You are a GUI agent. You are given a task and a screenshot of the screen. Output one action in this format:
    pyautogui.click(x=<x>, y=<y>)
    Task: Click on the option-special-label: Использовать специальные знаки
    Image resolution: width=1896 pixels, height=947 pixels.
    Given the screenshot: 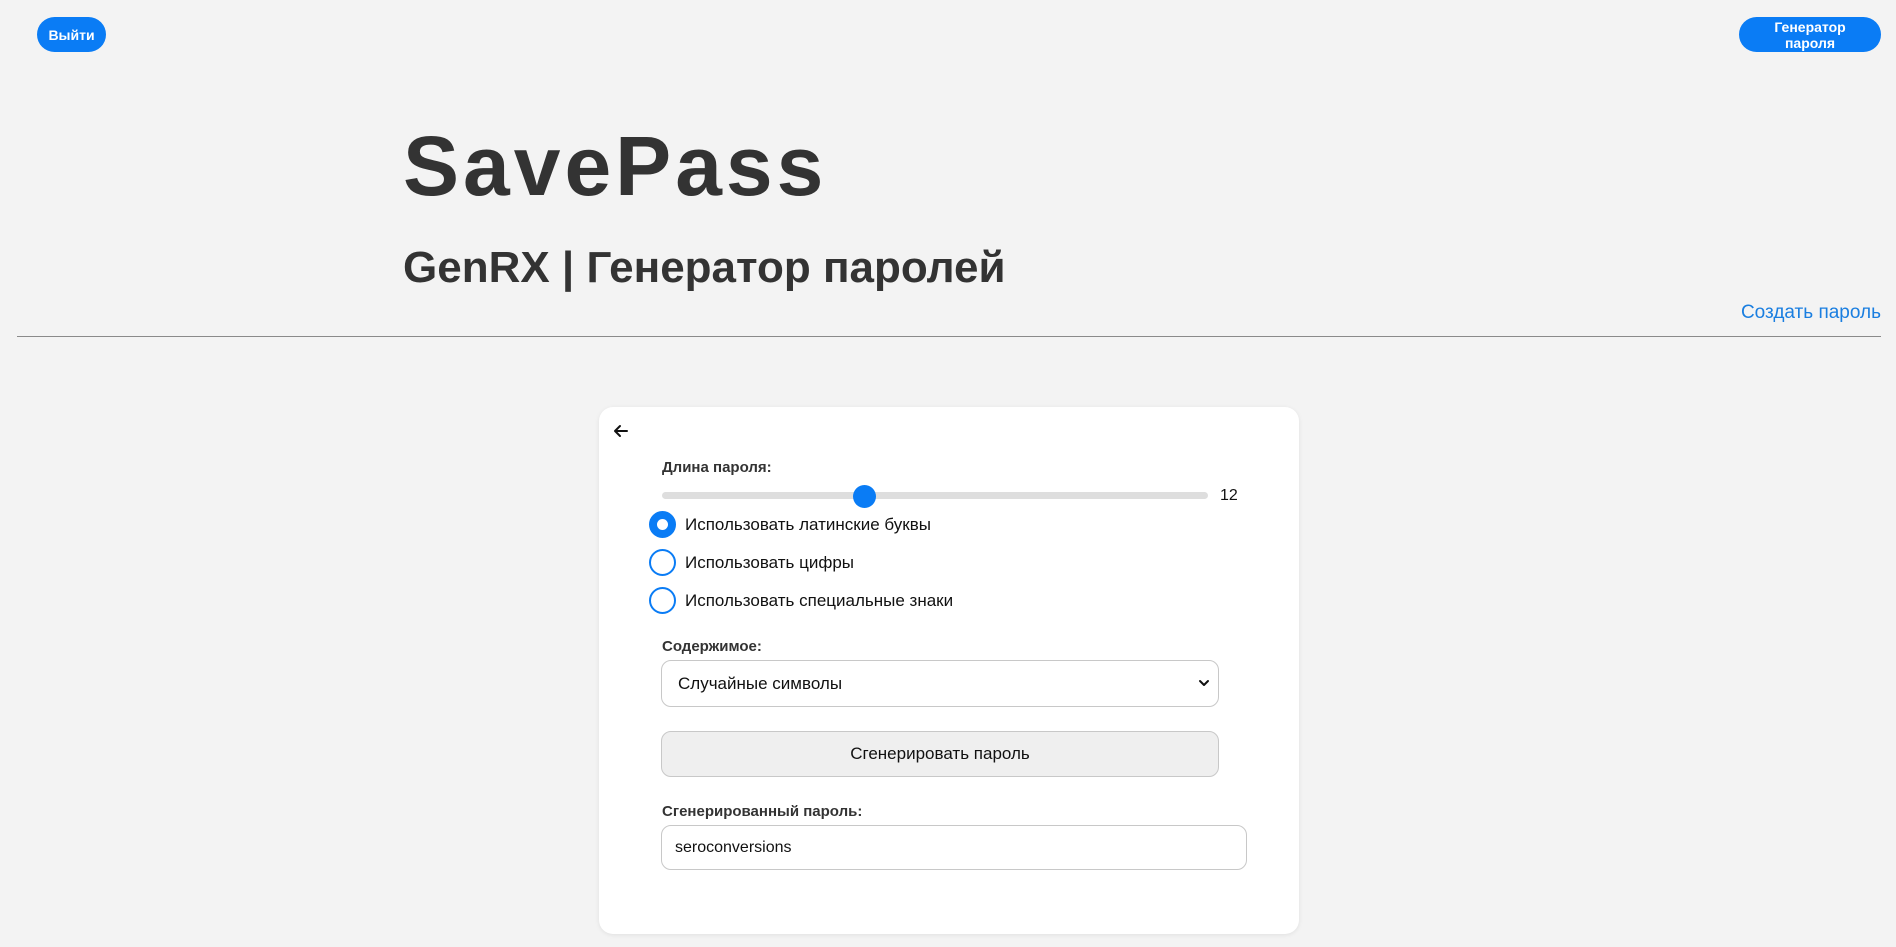 What is the action you would take?
    pyautogui.click(x=819, y=600)
    